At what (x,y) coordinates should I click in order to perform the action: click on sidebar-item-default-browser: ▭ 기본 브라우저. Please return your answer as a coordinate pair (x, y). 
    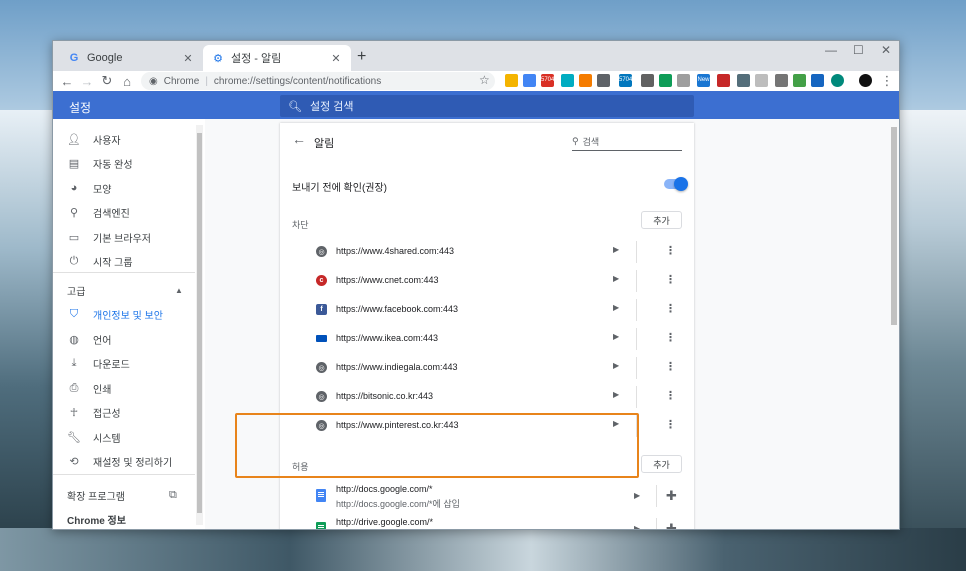
    Looking at the image, I should click on (128, 237).